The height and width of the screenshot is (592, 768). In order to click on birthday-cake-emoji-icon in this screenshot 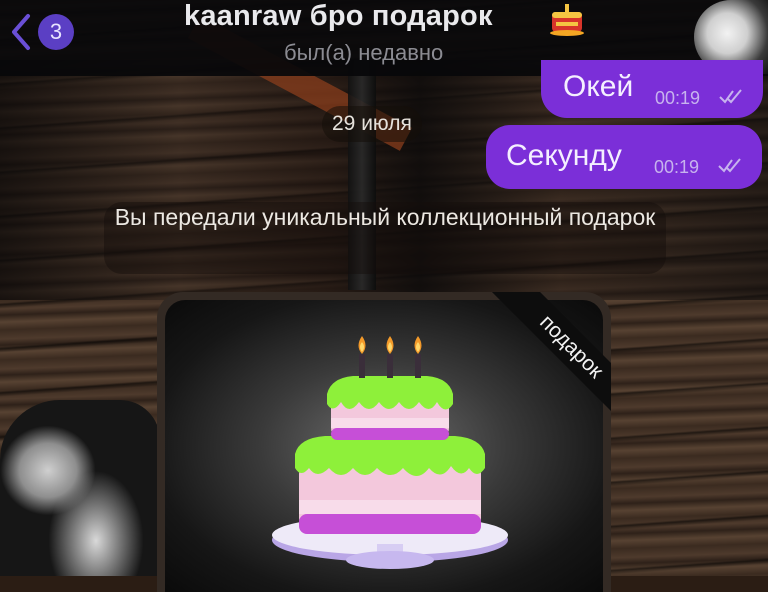, I will do `click(567, 20)`.